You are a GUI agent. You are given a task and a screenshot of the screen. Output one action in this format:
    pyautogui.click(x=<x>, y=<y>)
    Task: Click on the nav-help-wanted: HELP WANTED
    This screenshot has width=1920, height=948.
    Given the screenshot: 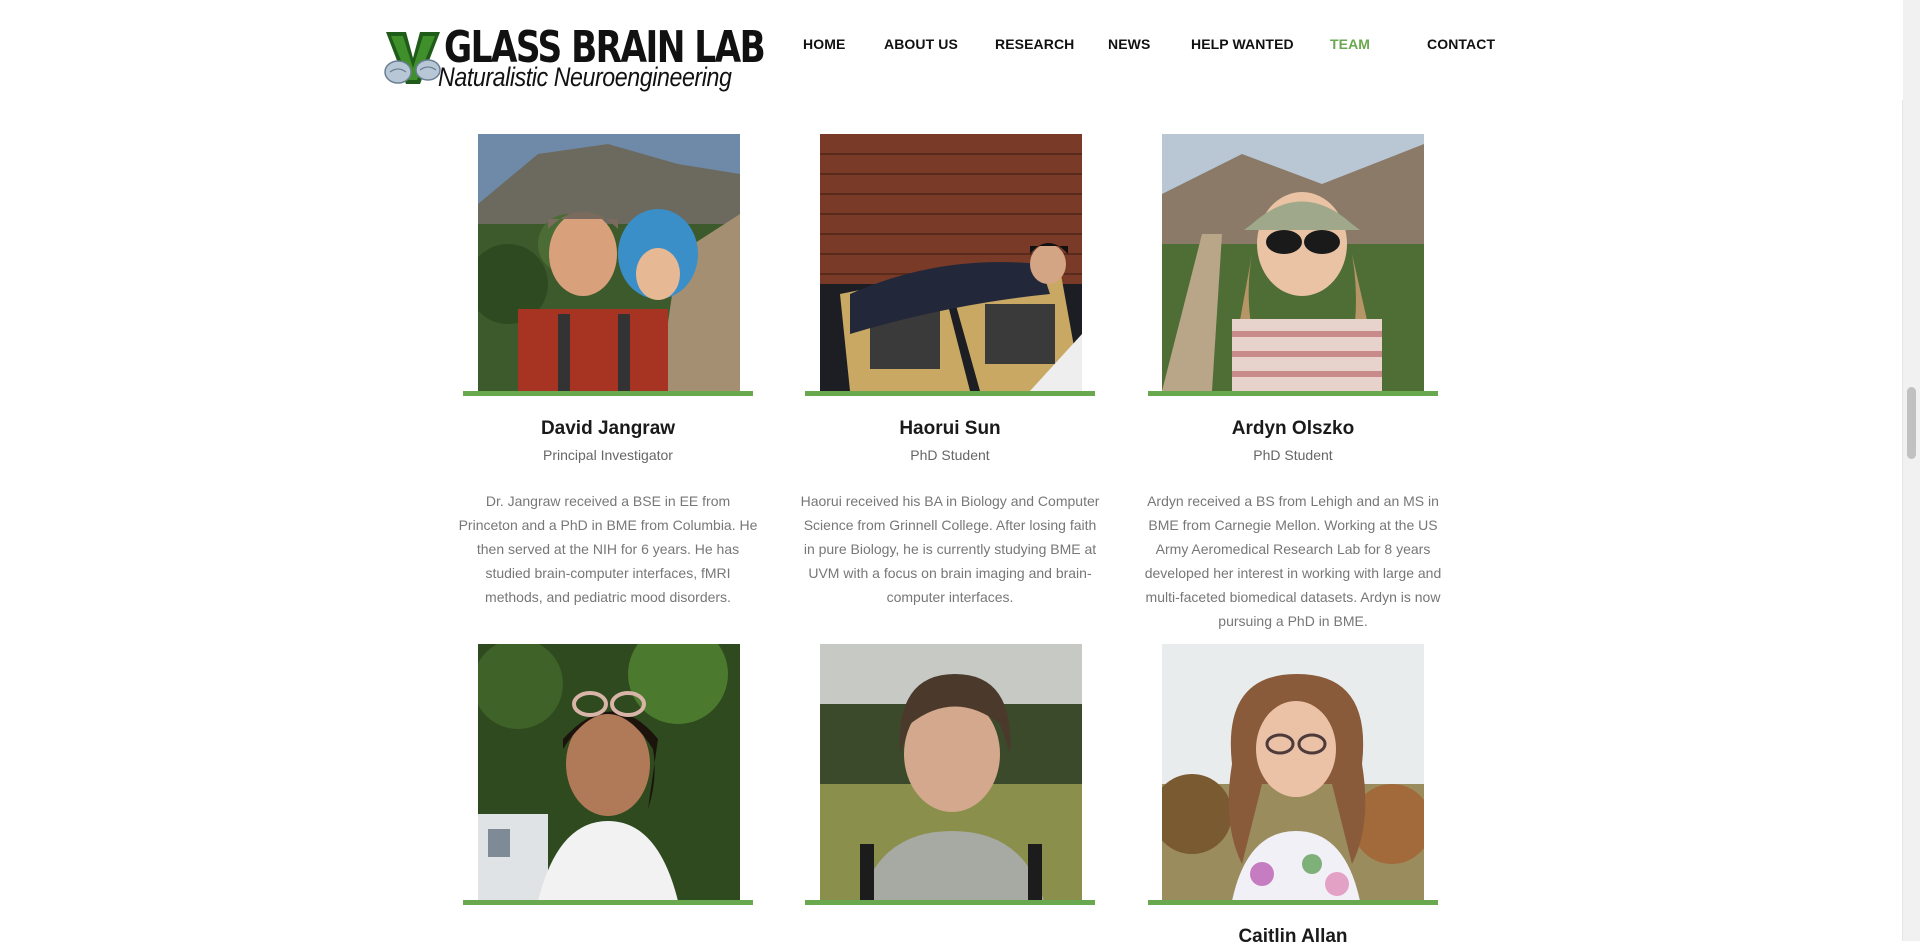 What is the action you would take?
    pyautogui.click(x=1242, y=44)
    